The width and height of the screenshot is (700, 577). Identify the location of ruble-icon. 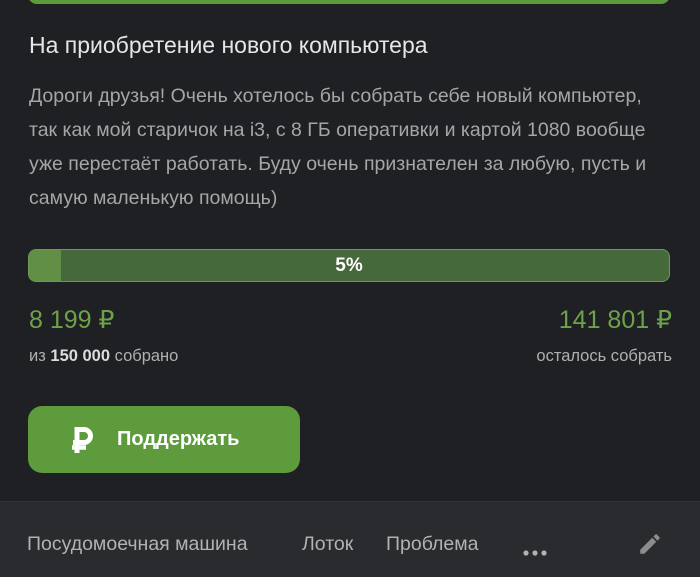
(85, 440).